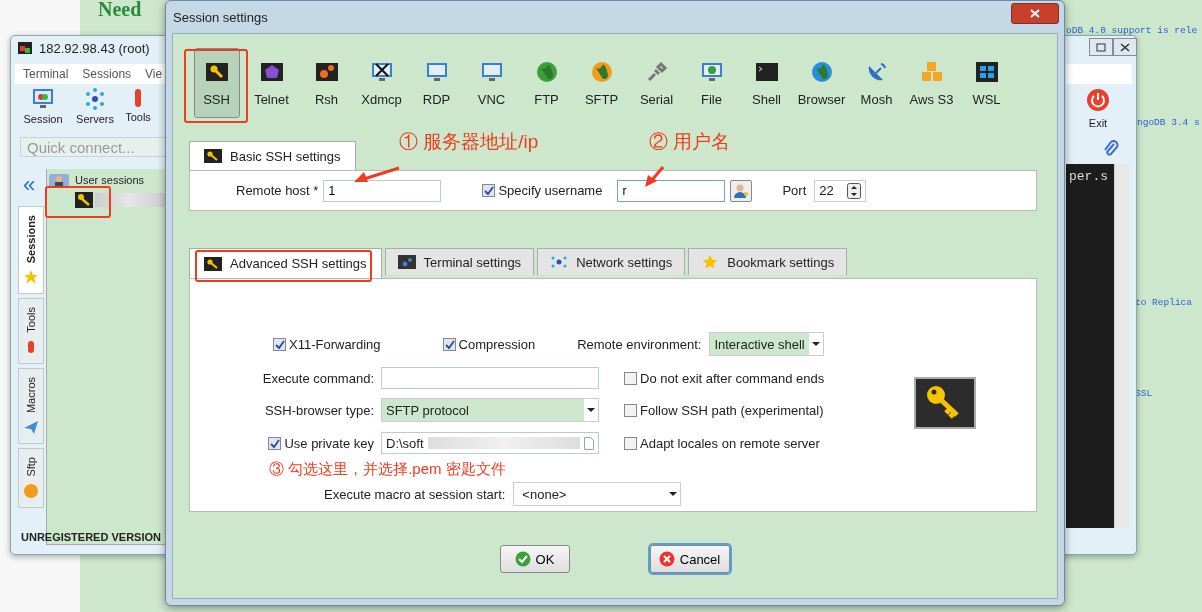 The width and height of the screenshot is (1202, 612). What do you see at coordinates (1111, 149) in the screenshot?
I see `paperclip-icon` at bounding box center [1111, 149].